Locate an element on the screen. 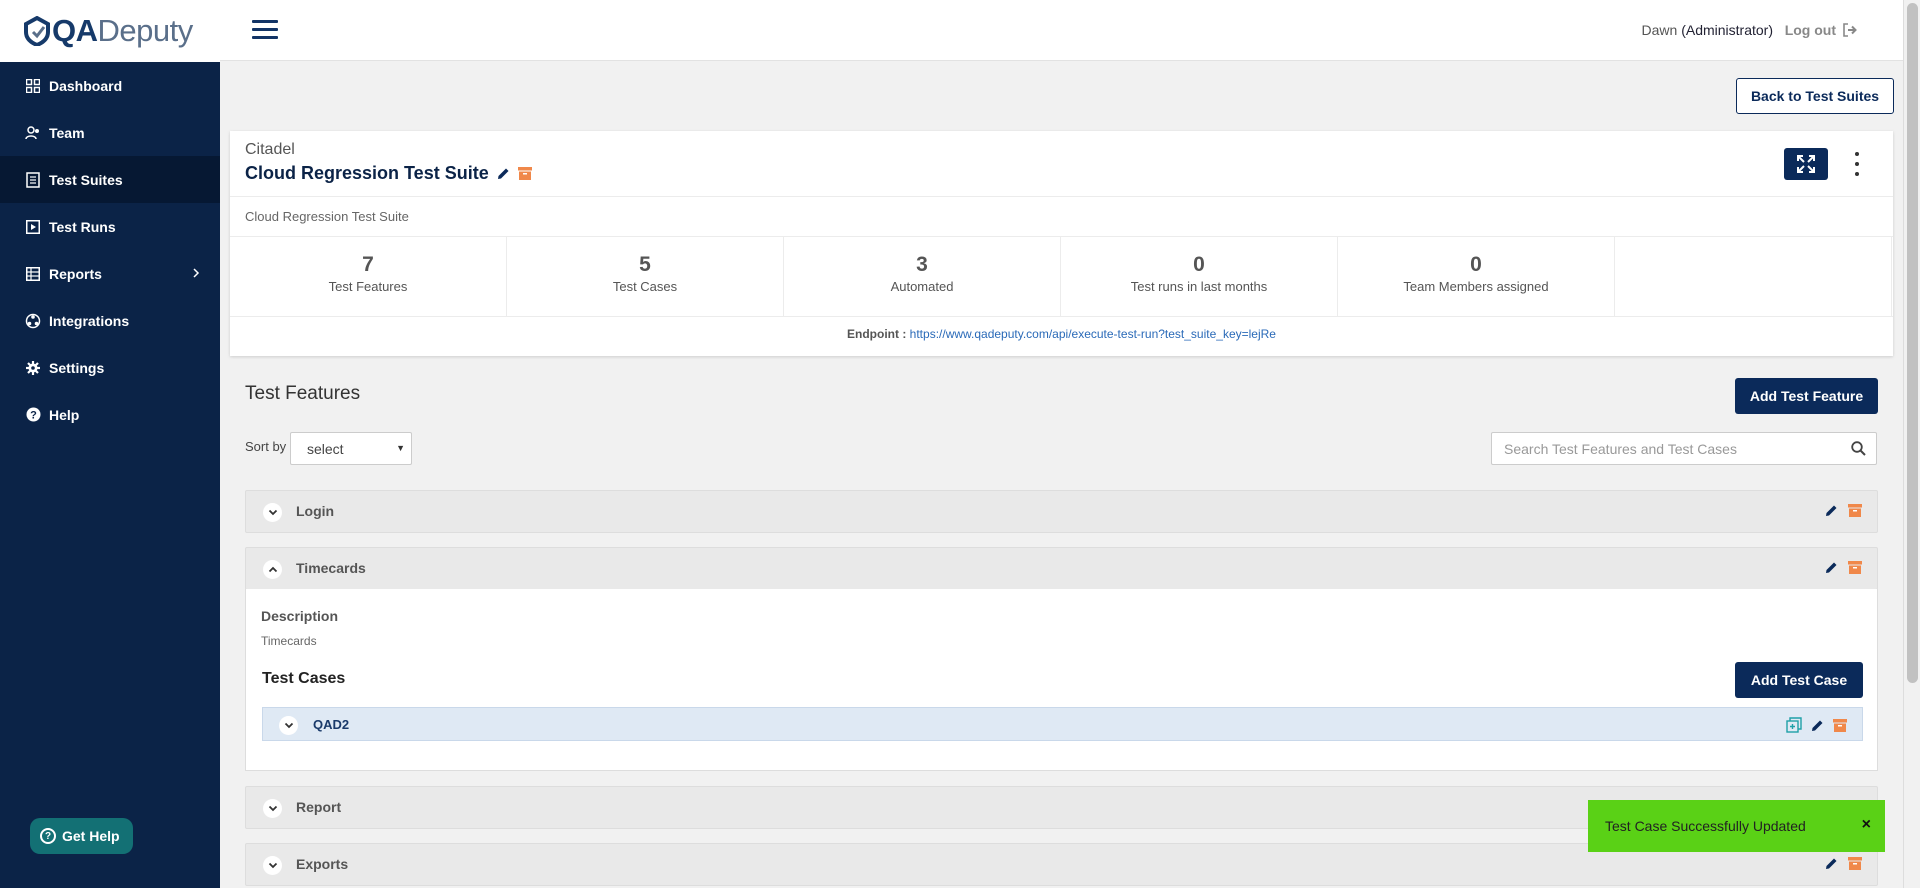  test-features-heading: Test Features is located at coordinates (303, 393).